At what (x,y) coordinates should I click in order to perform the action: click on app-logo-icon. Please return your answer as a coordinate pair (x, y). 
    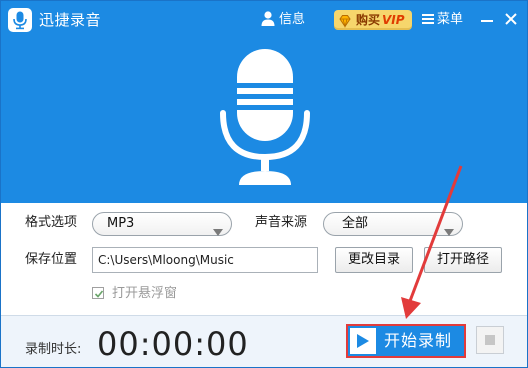
    Looking at the image, I should click on (20, 20).